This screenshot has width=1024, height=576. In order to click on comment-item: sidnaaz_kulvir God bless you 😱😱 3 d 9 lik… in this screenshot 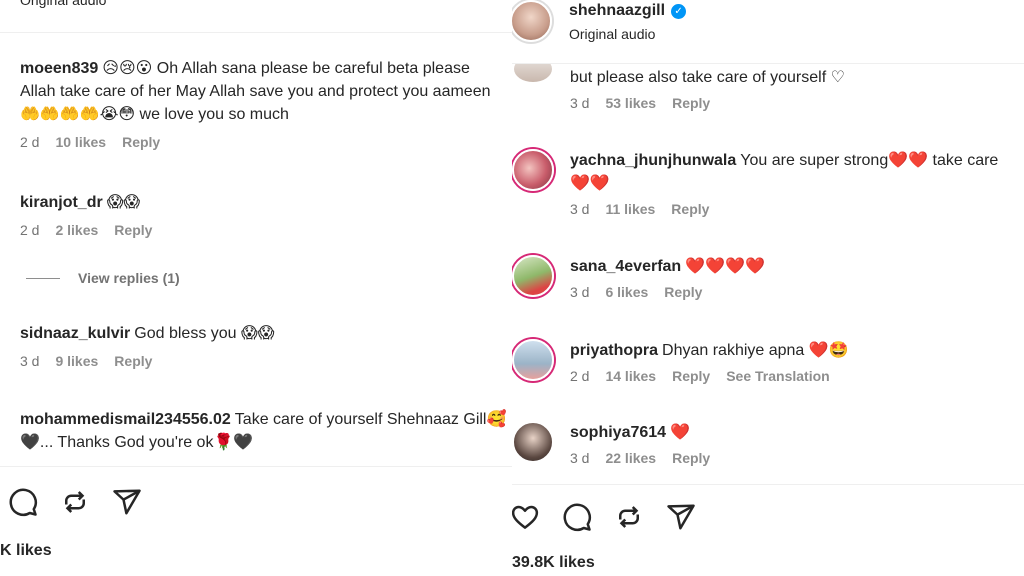, I will do `click(264, 345)`.